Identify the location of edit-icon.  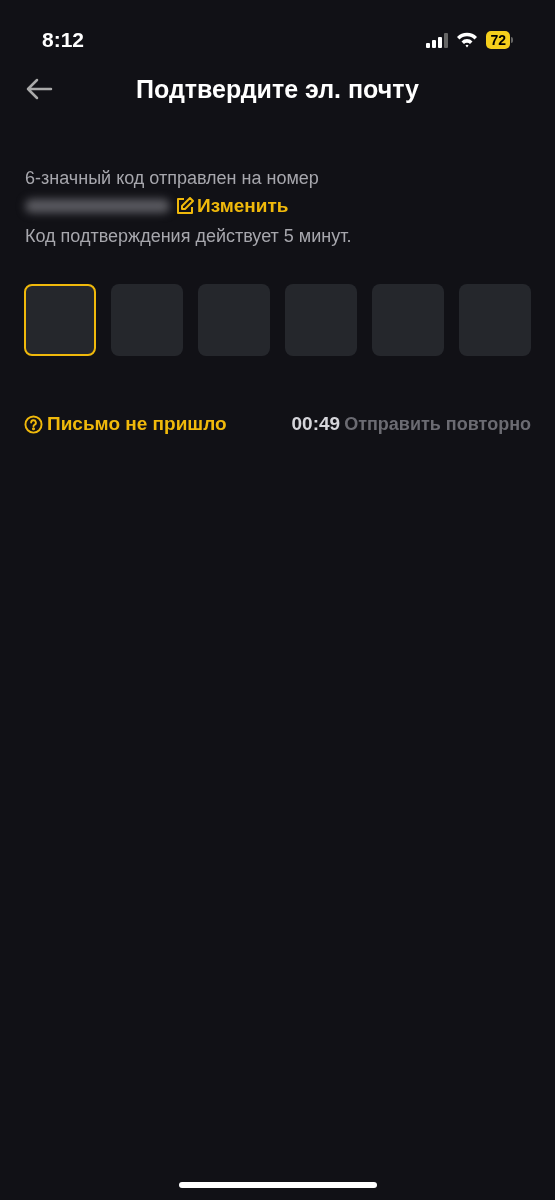
(185, 206).